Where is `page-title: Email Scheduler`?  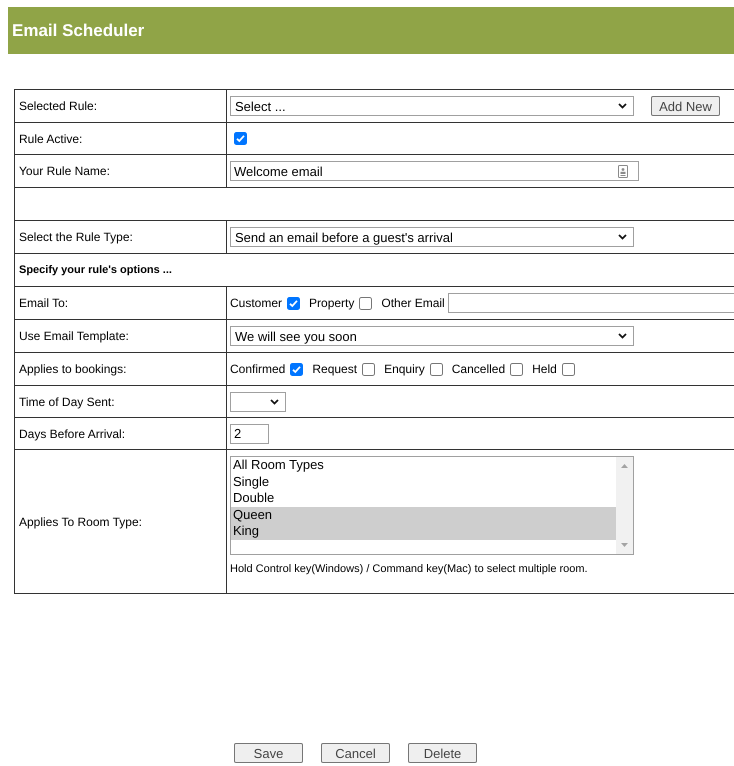
page-title: Email Scheduler is located at coordinates (78, 30).